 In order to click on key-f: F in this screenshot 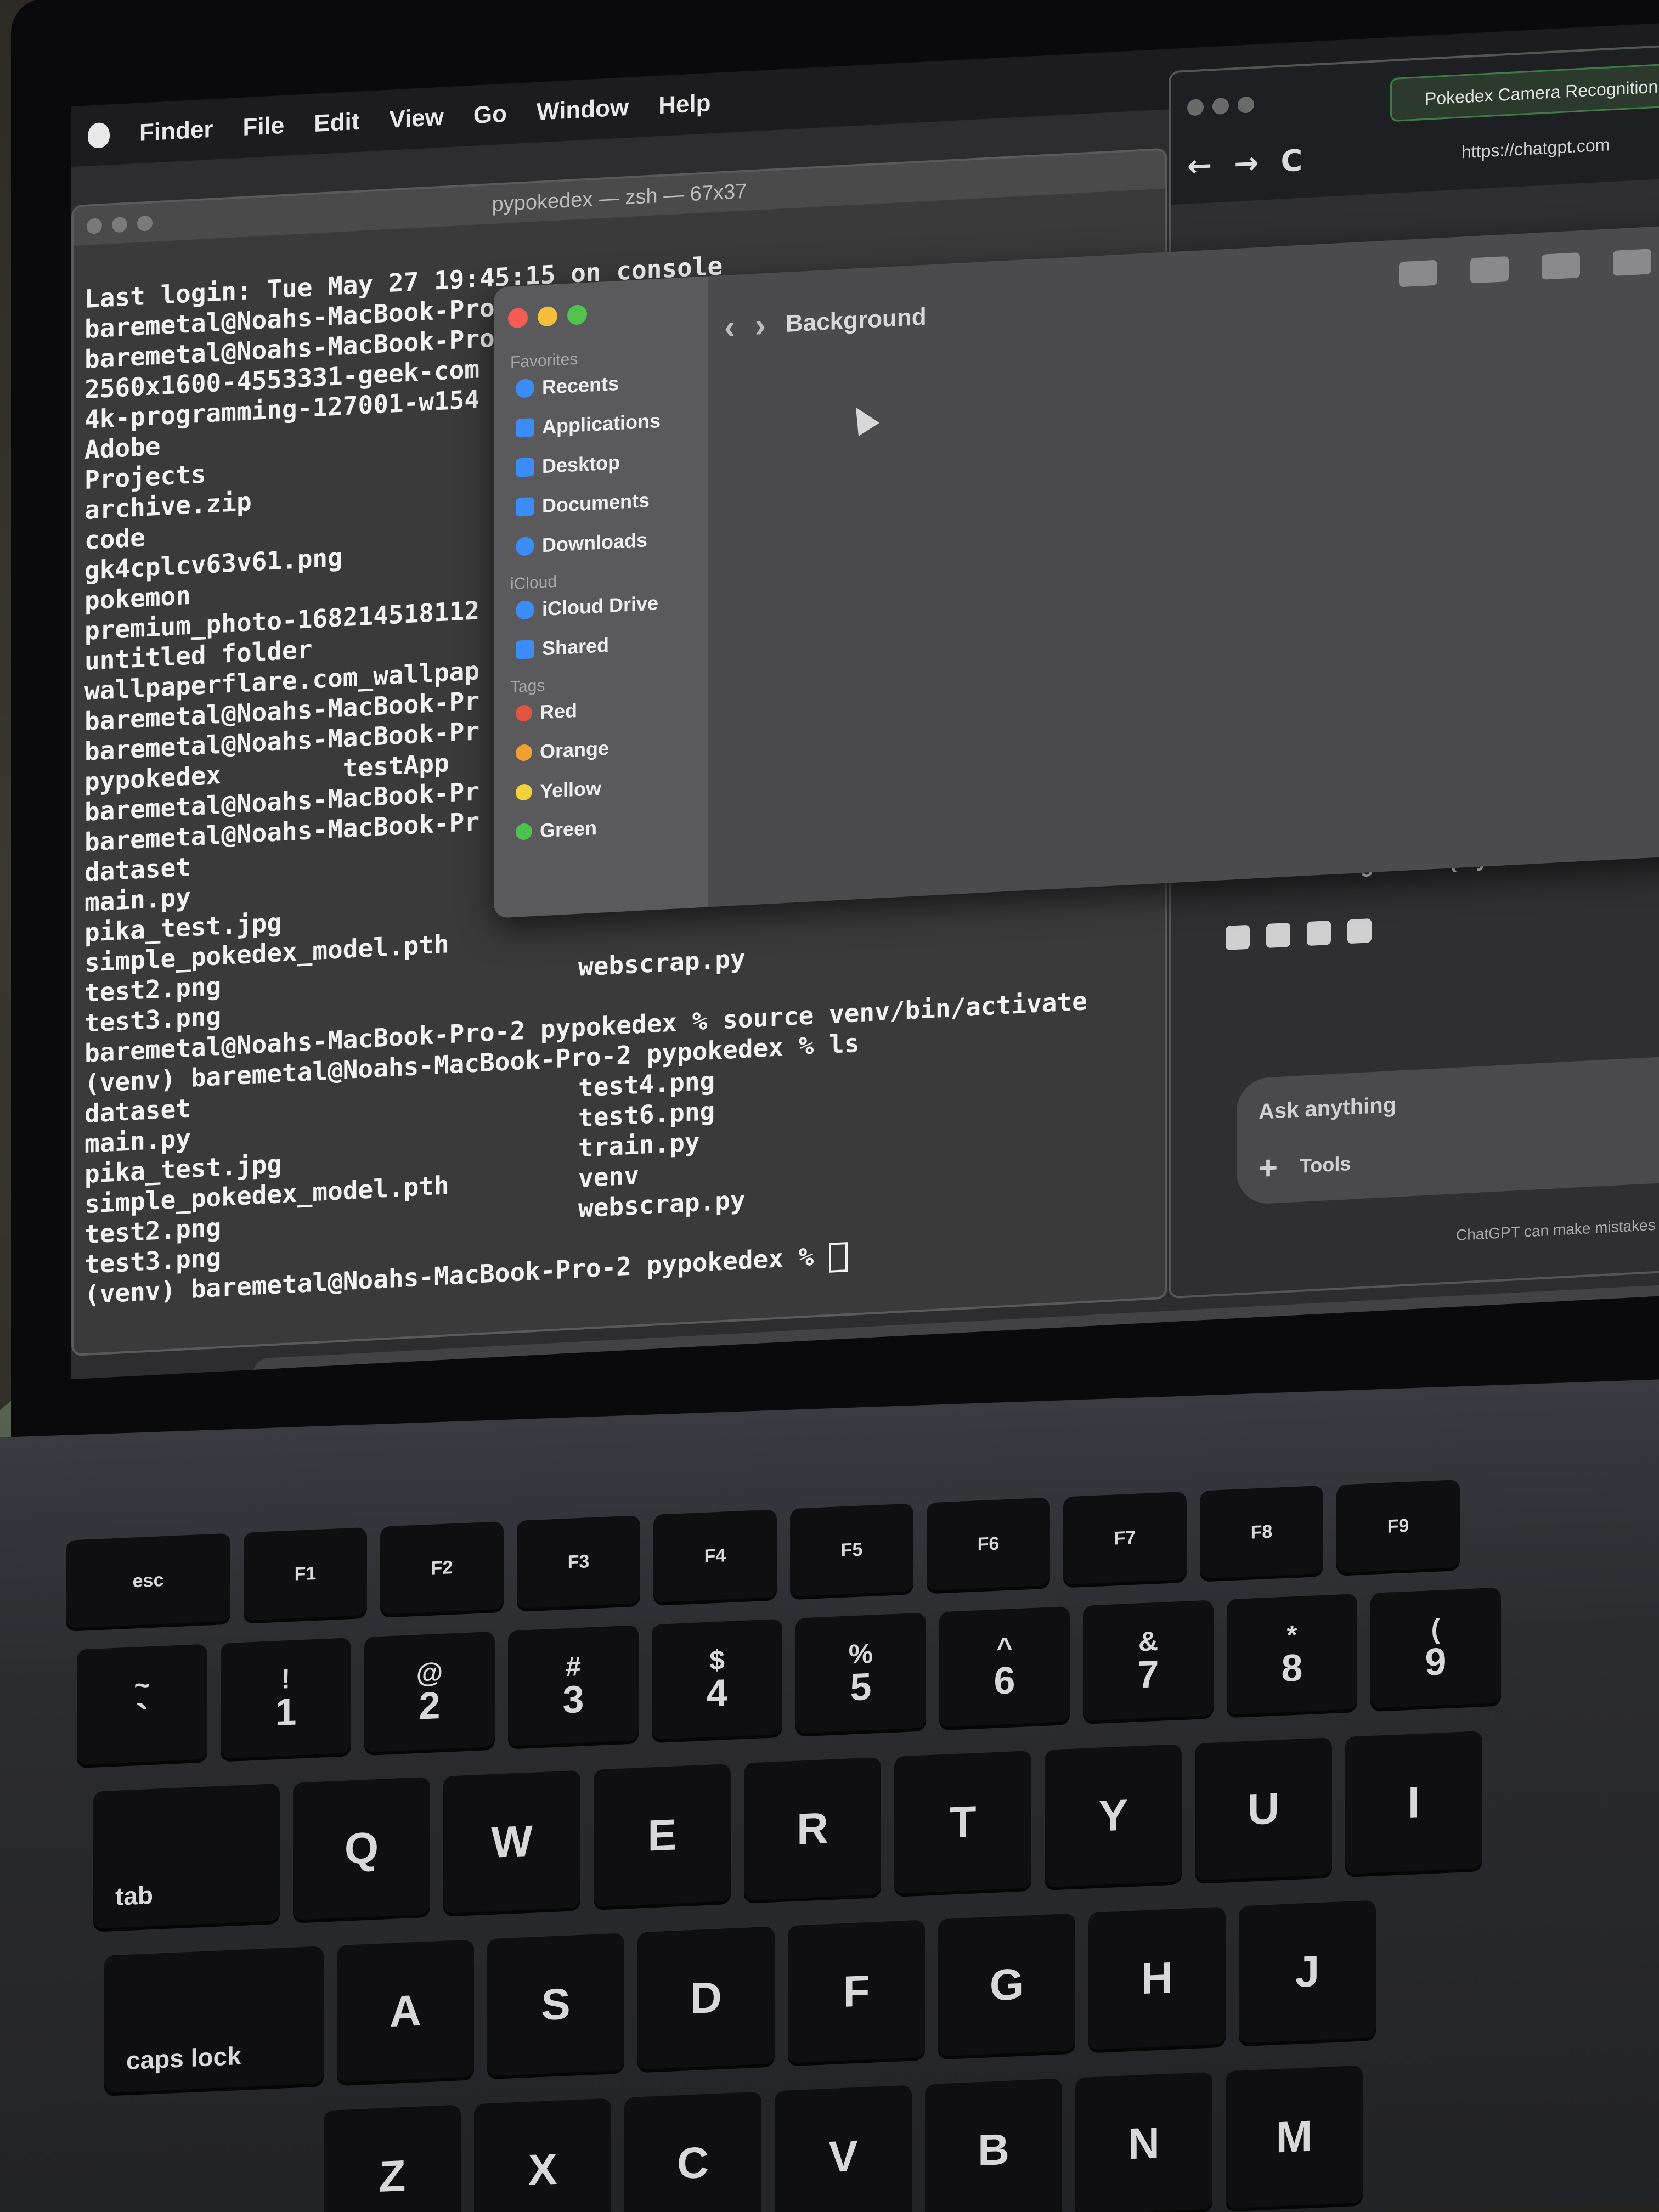, I will do `click(857, 1991)`.